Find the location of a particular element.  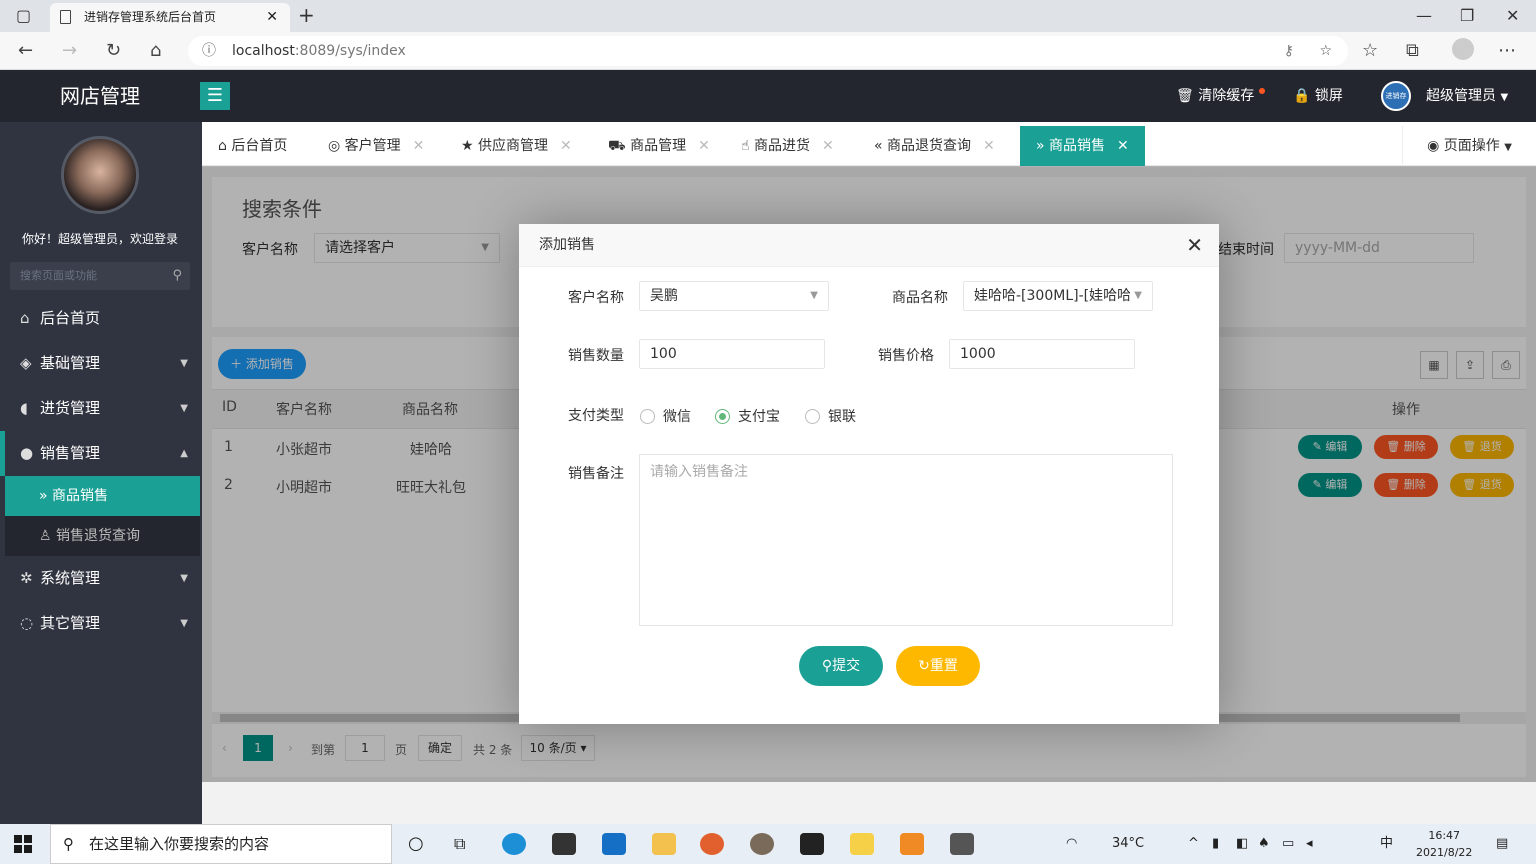

restore-icon: ❐ is located at coordinates (1467, 15).